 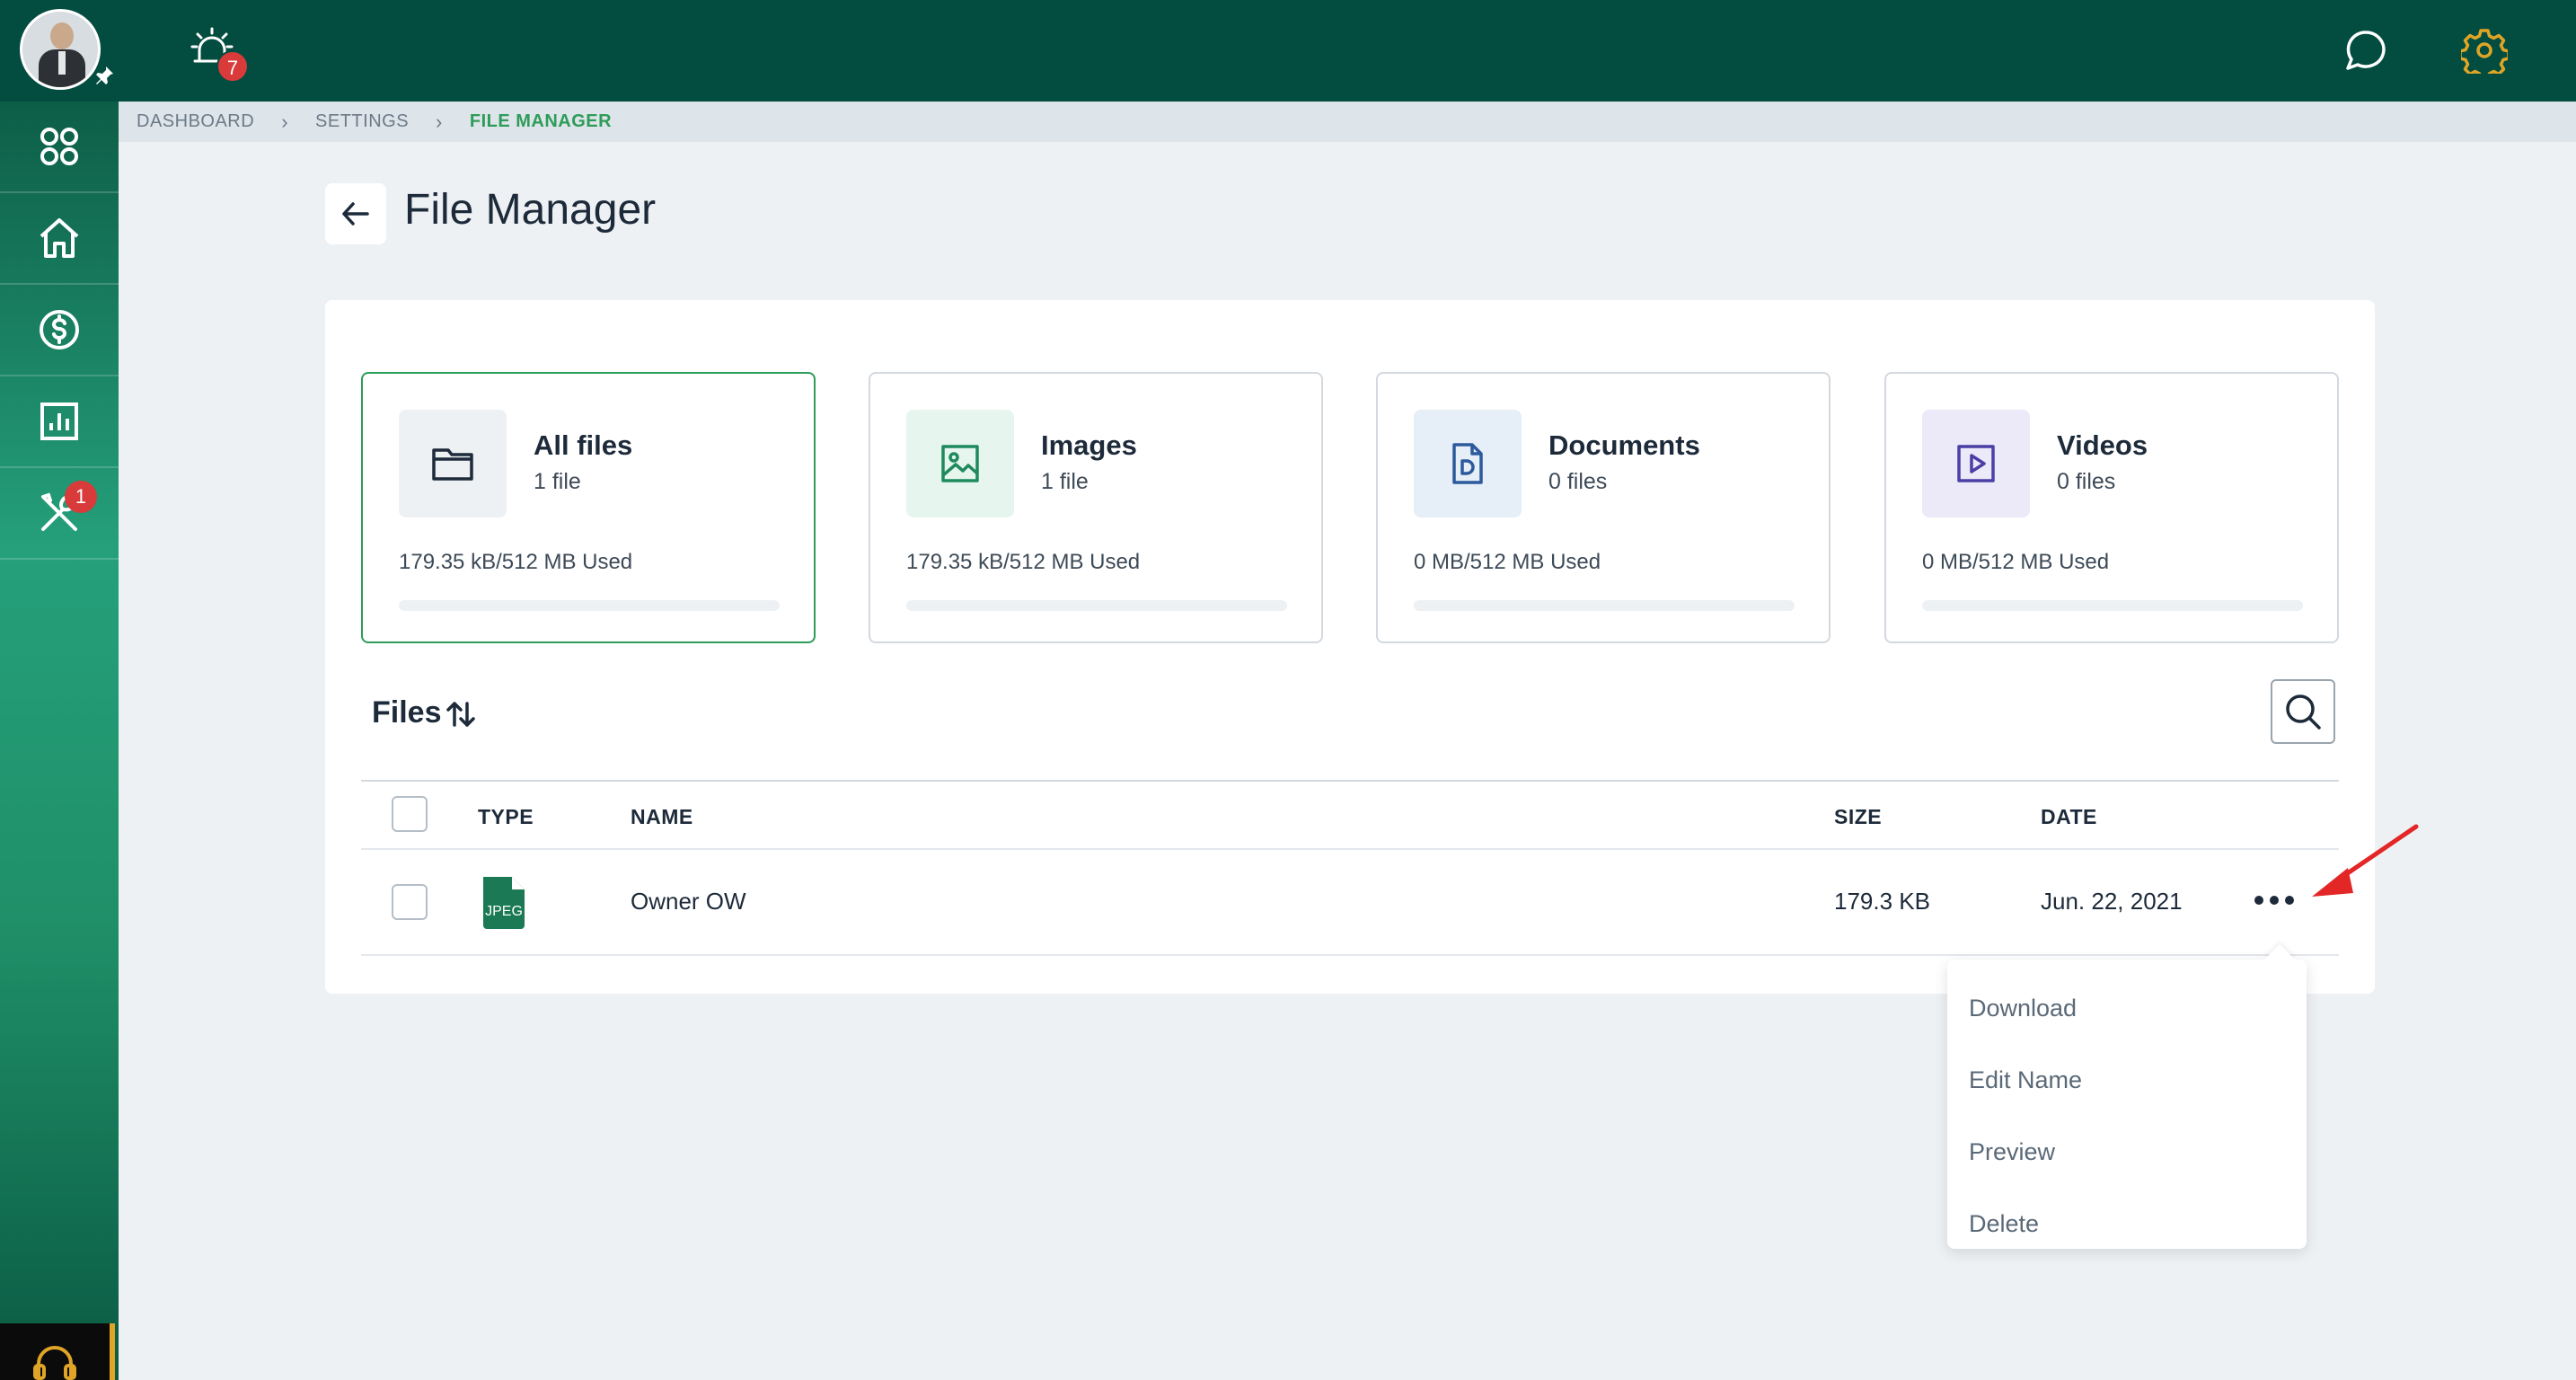 I want to click on svg-text: JPEG, so click(x=504, y=911).